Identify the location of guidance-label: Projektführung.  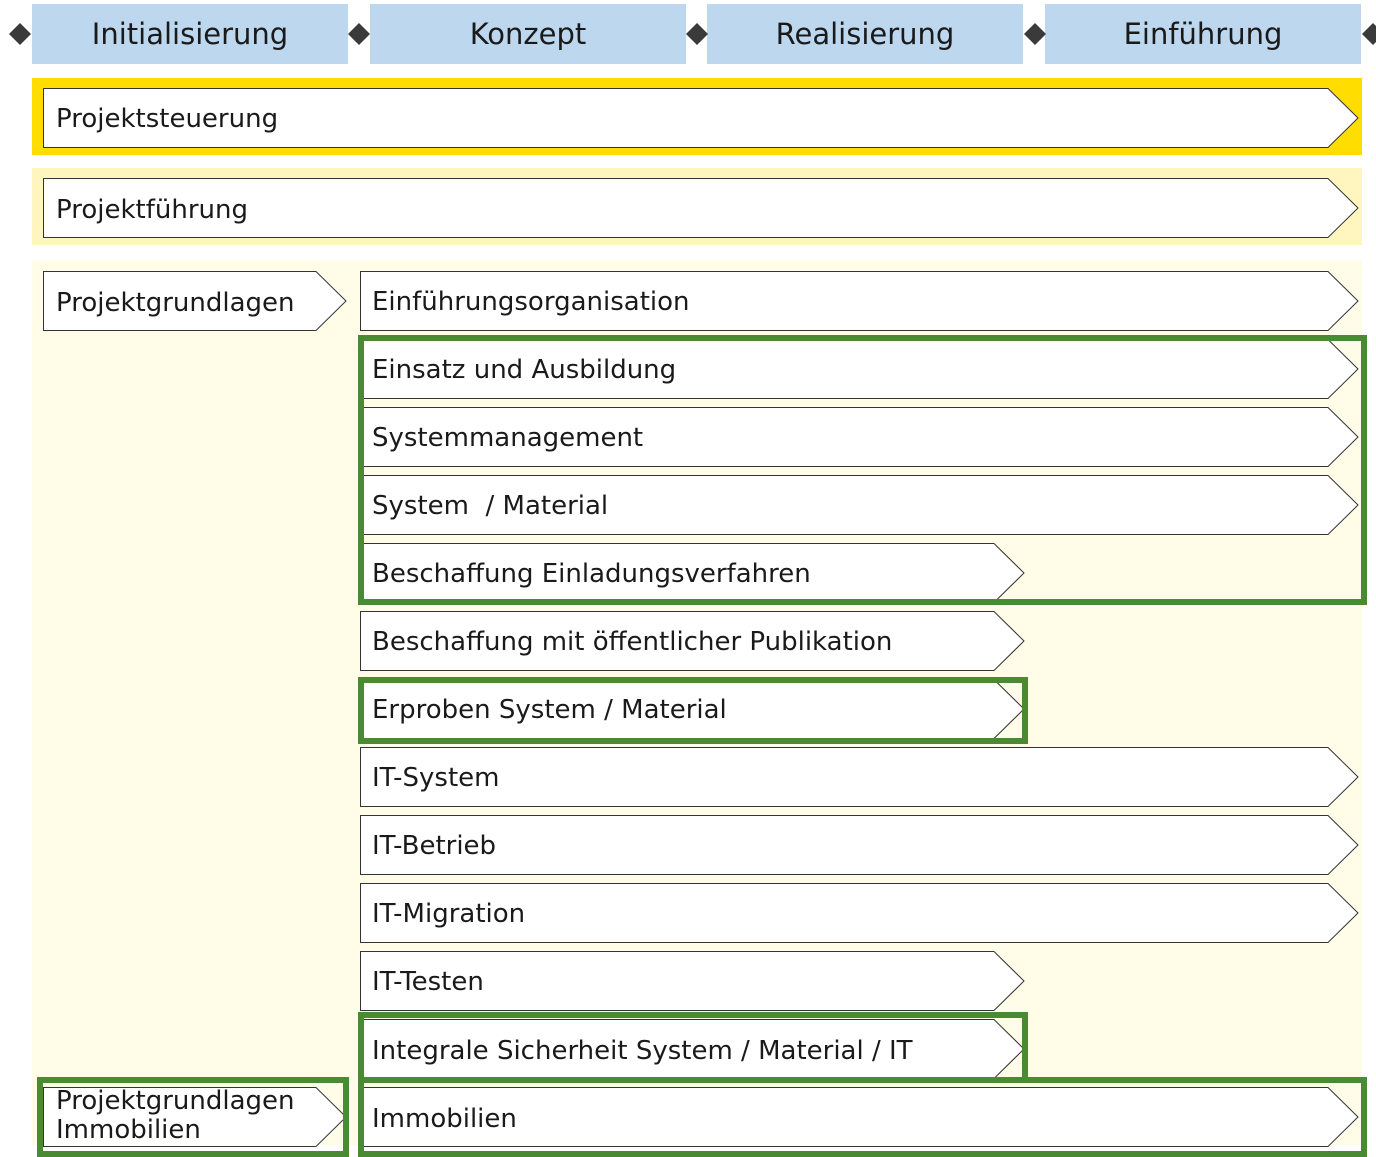
(152, 210).